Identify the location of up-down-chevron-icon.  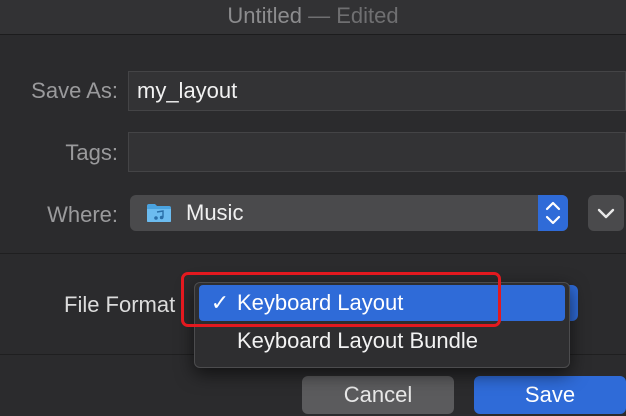
(553, 213).